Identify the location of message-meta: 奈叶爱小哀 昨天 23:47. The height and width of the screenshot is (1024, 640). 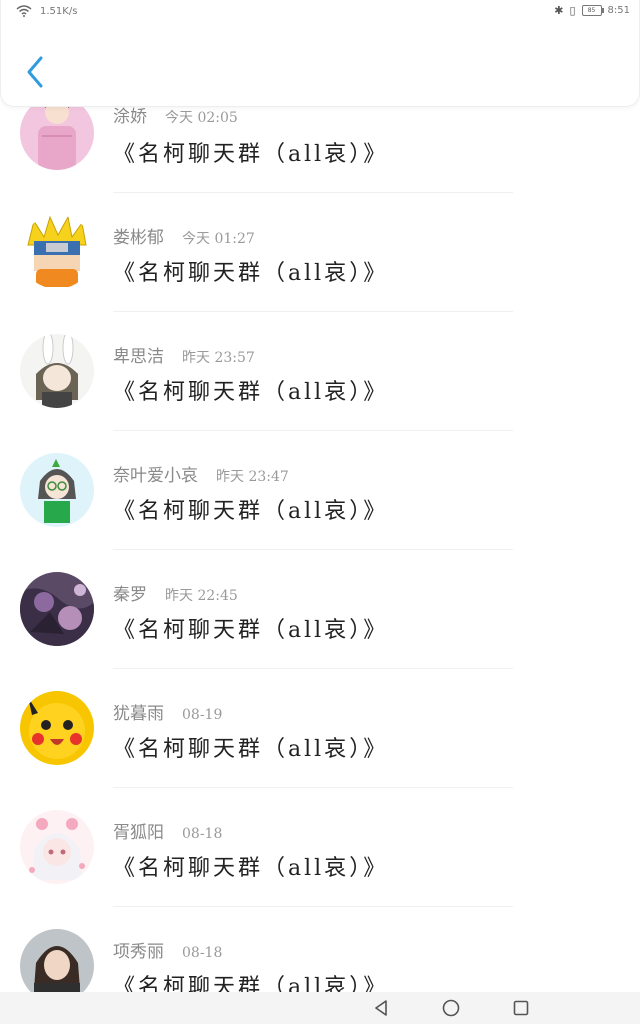
(201, 473).